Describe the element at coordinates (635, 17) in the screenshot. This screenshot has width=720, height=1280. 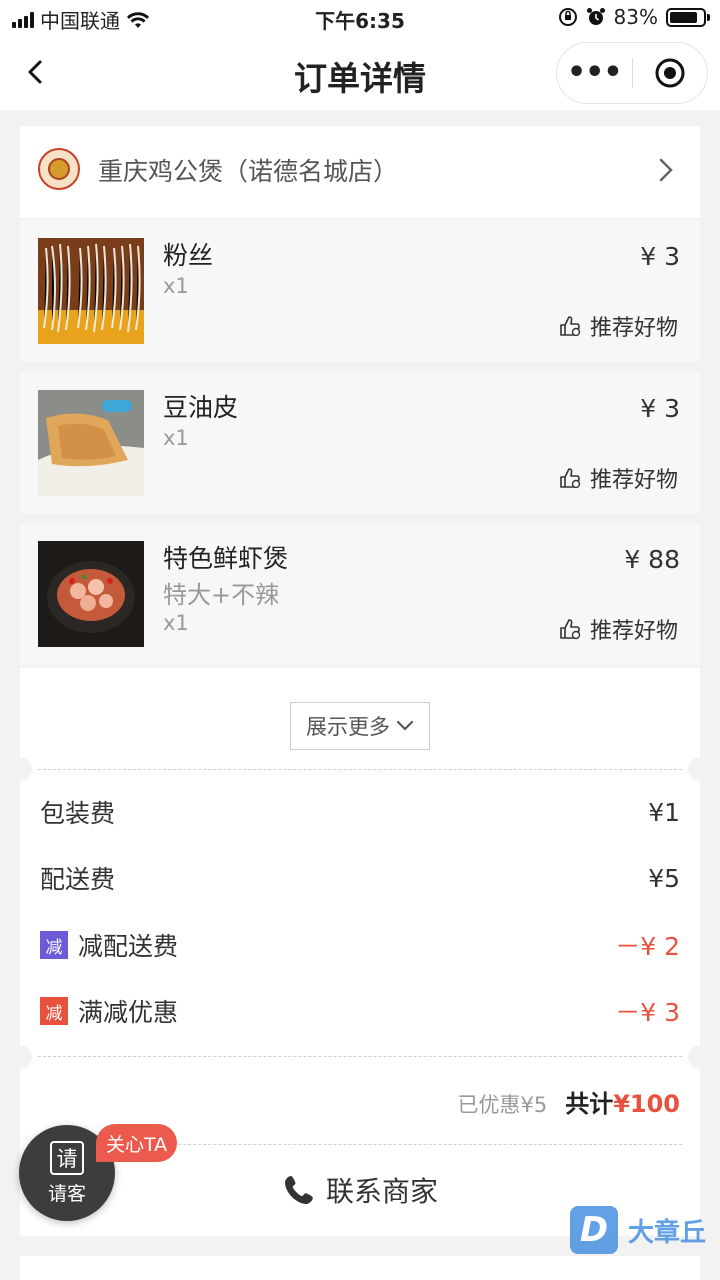
I see `battery-percent: 83%` at that location.